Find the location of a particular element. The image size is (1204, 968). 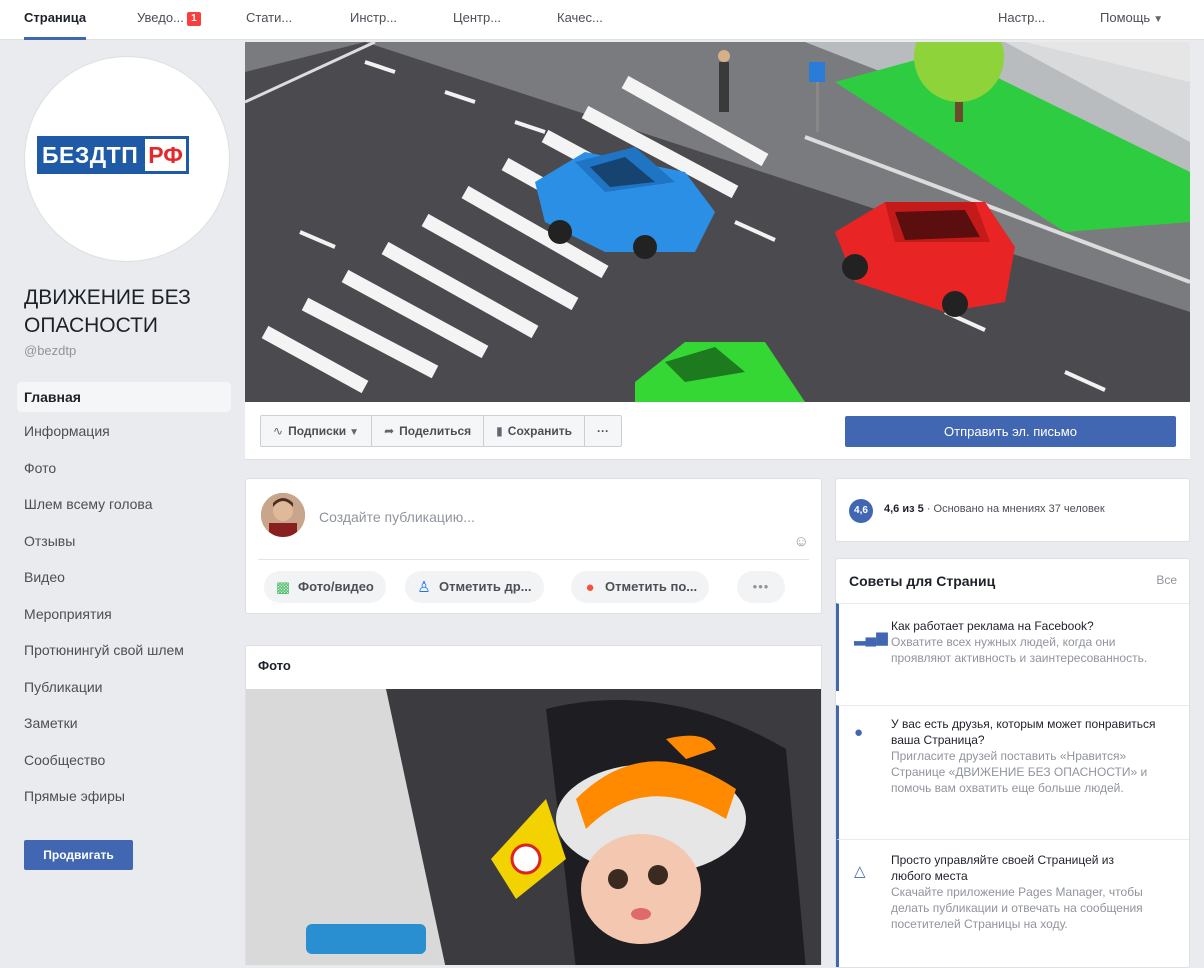

sidebar-item-community: Сообщество is located at coordinates (124, 760).